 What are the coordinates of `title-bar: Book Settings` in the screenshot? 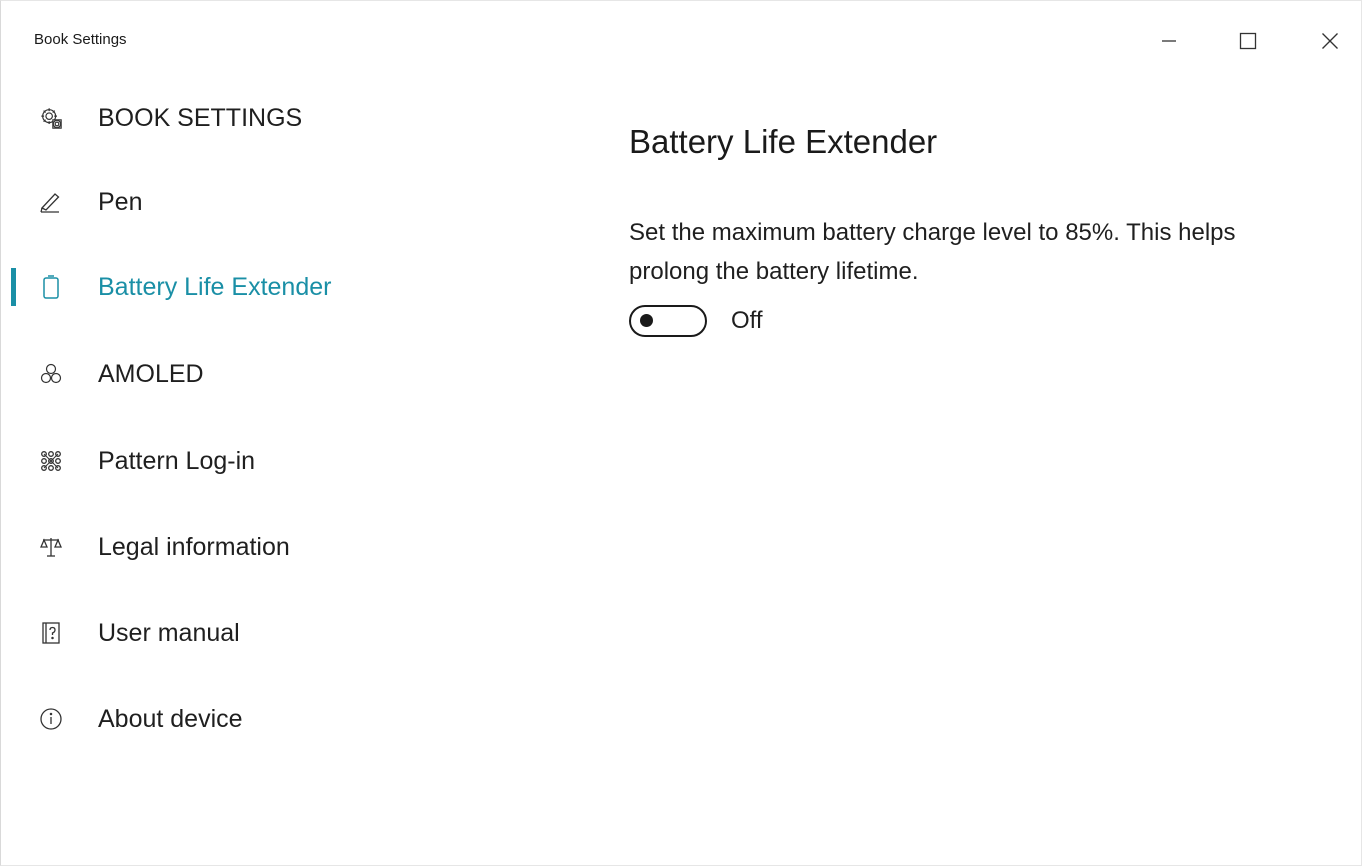 It's located at (681, 41).